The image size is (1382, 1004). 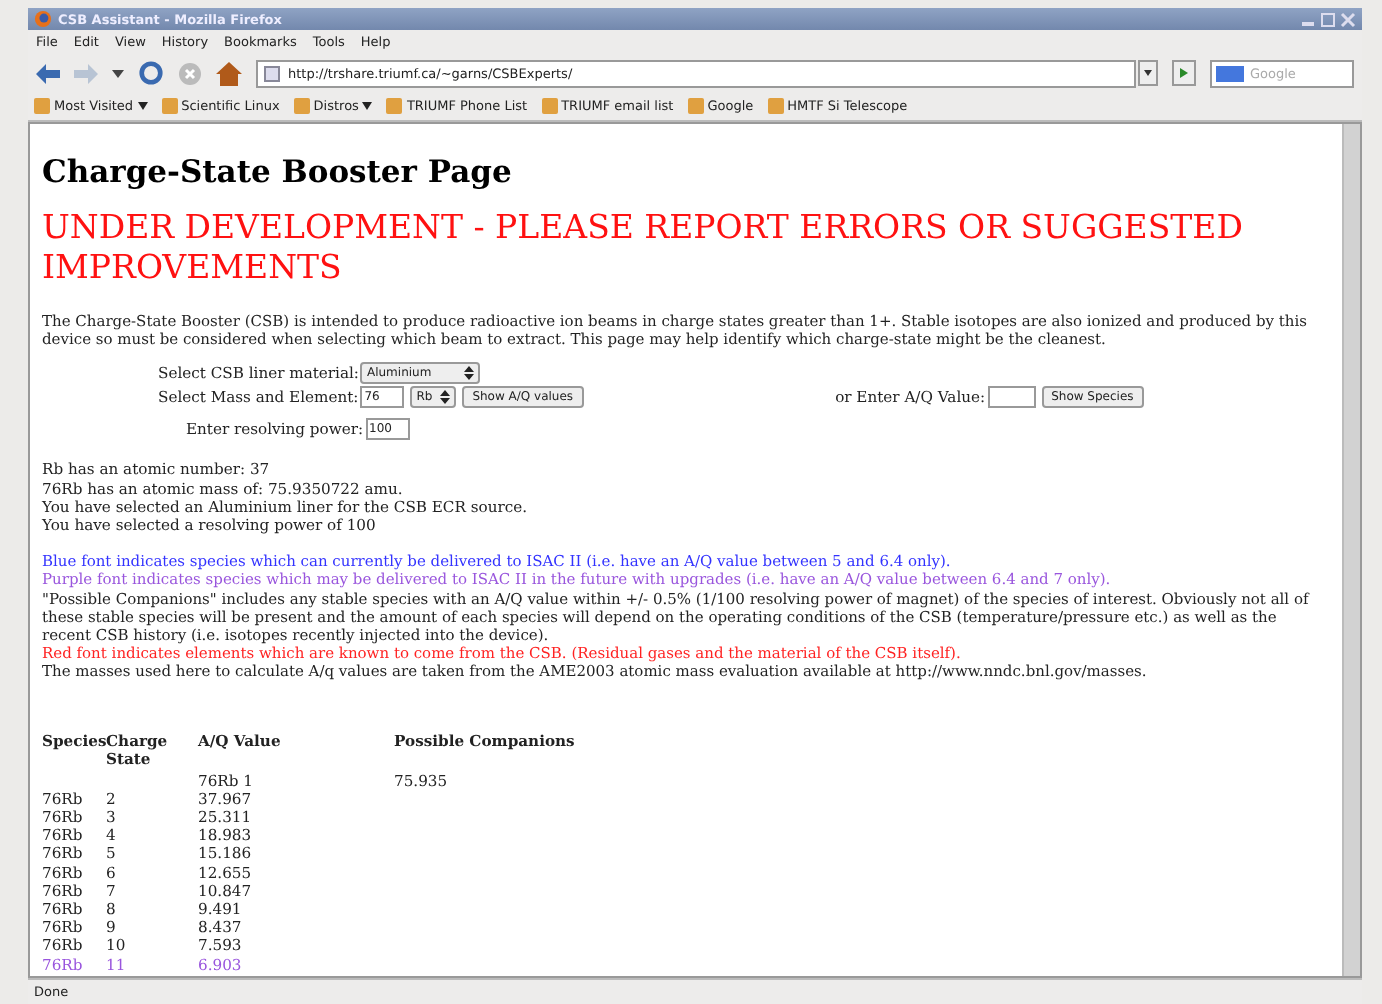 I want to click on maximize-icon, so click(x=1328, y=19).